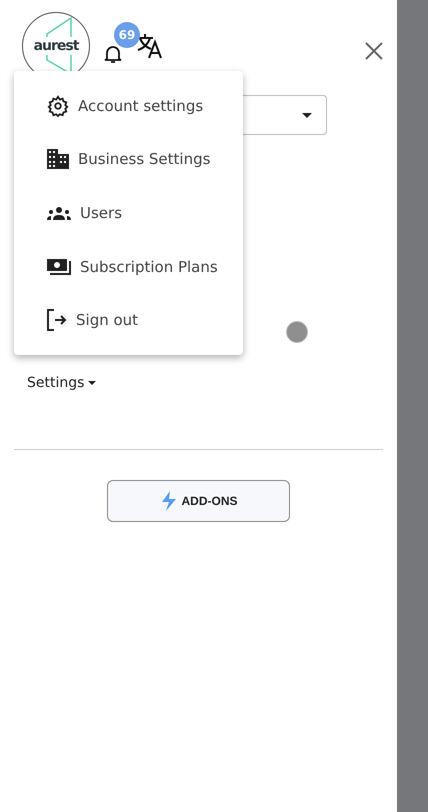  I want to click on settings-dropdown: Settings, so click(61, 383).